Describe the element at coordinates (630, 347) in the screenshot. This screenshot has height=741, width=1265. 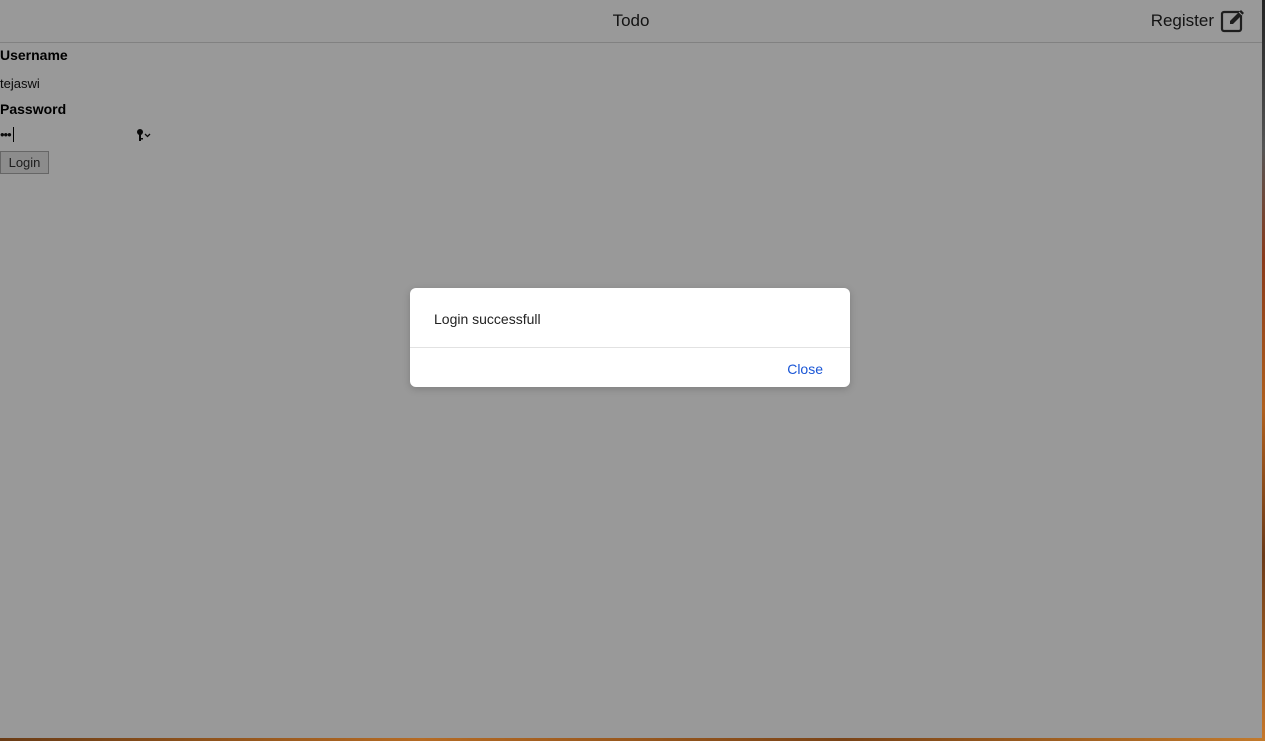
I see `dialog-divider` at that location.